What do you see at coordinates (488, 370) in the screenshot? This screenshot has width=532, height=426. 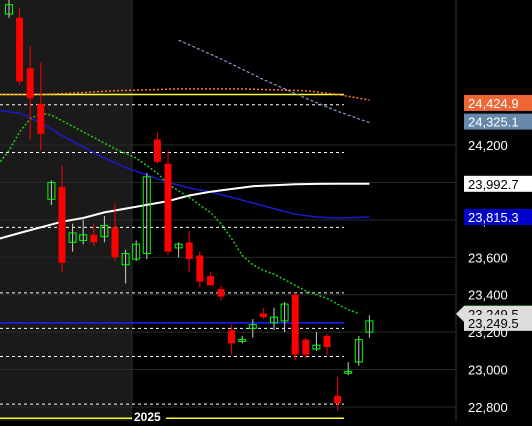 I see `y-tick-label: 23,000` at bounding box center [488, 370].